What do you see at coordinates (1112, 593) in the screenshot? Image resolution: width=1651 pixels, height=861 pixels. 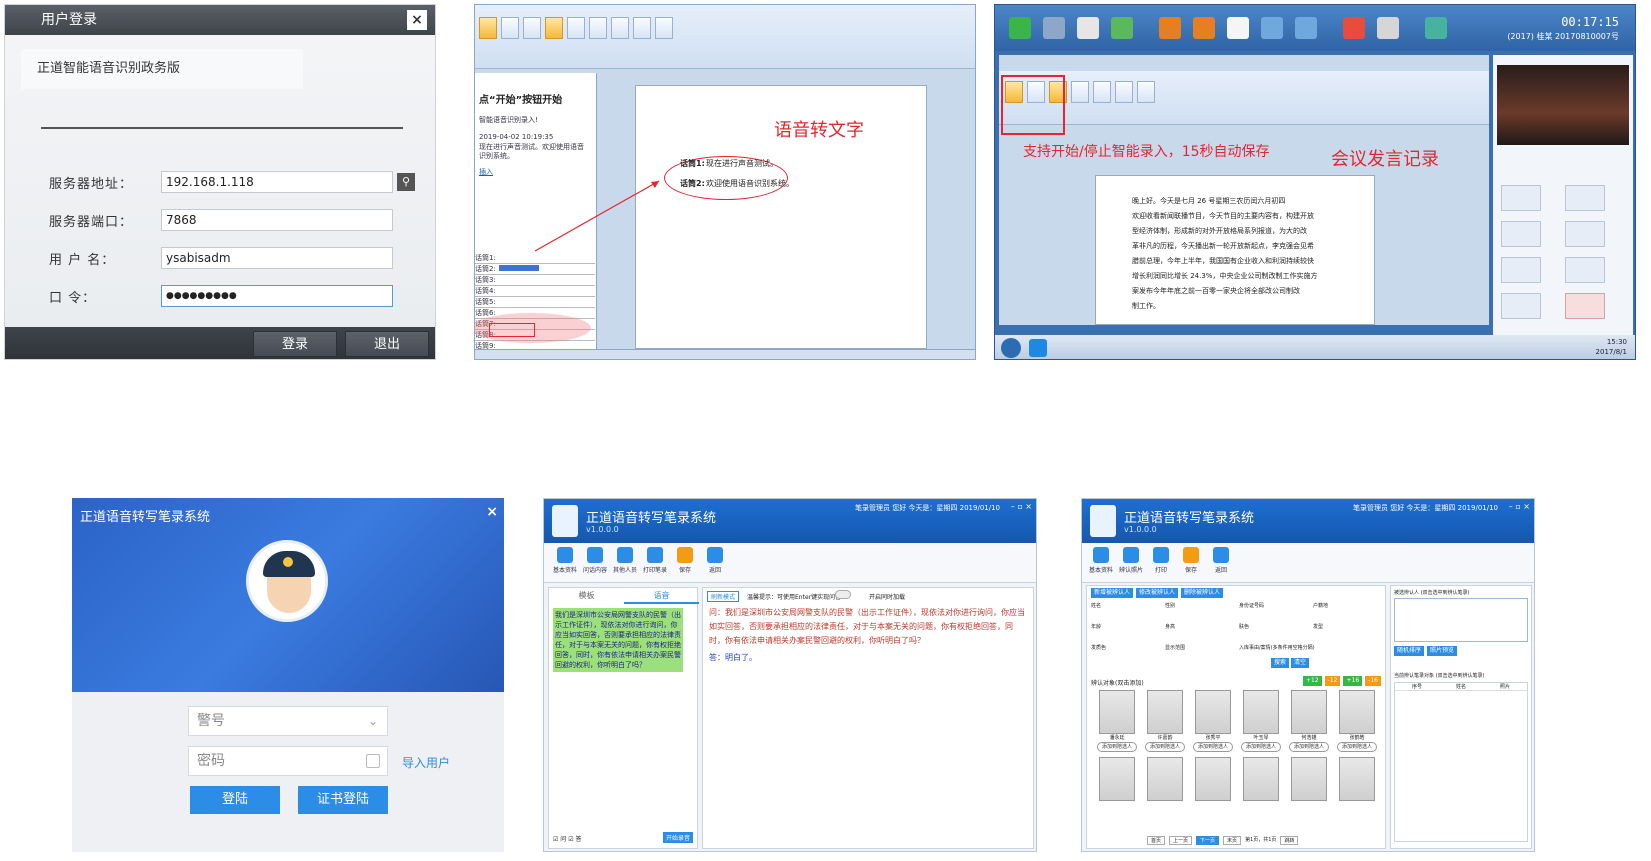 I see `add-person-button: 新增被辨认人` at bounding box center [1112, 593].